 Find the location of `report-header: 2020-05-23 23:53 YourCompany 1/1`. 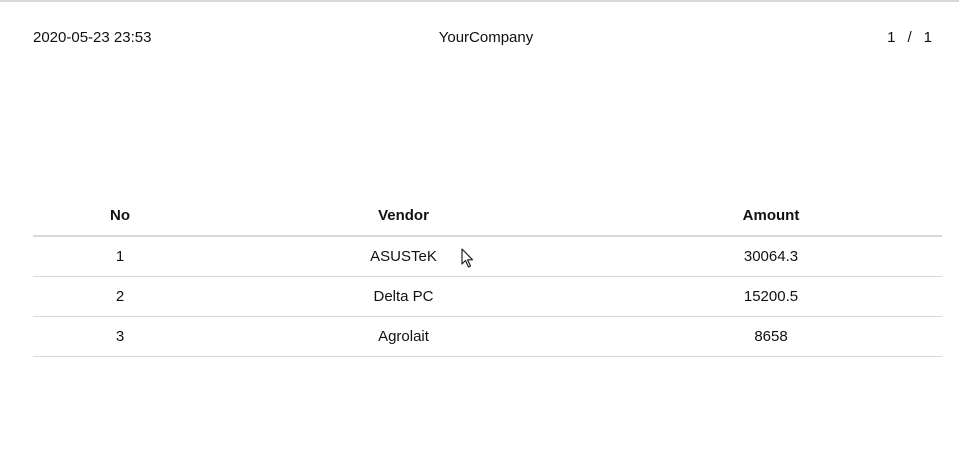

report-header: 2020-05-23 23:53 YourCompany 1/1 is located at coordinates (479, 39).